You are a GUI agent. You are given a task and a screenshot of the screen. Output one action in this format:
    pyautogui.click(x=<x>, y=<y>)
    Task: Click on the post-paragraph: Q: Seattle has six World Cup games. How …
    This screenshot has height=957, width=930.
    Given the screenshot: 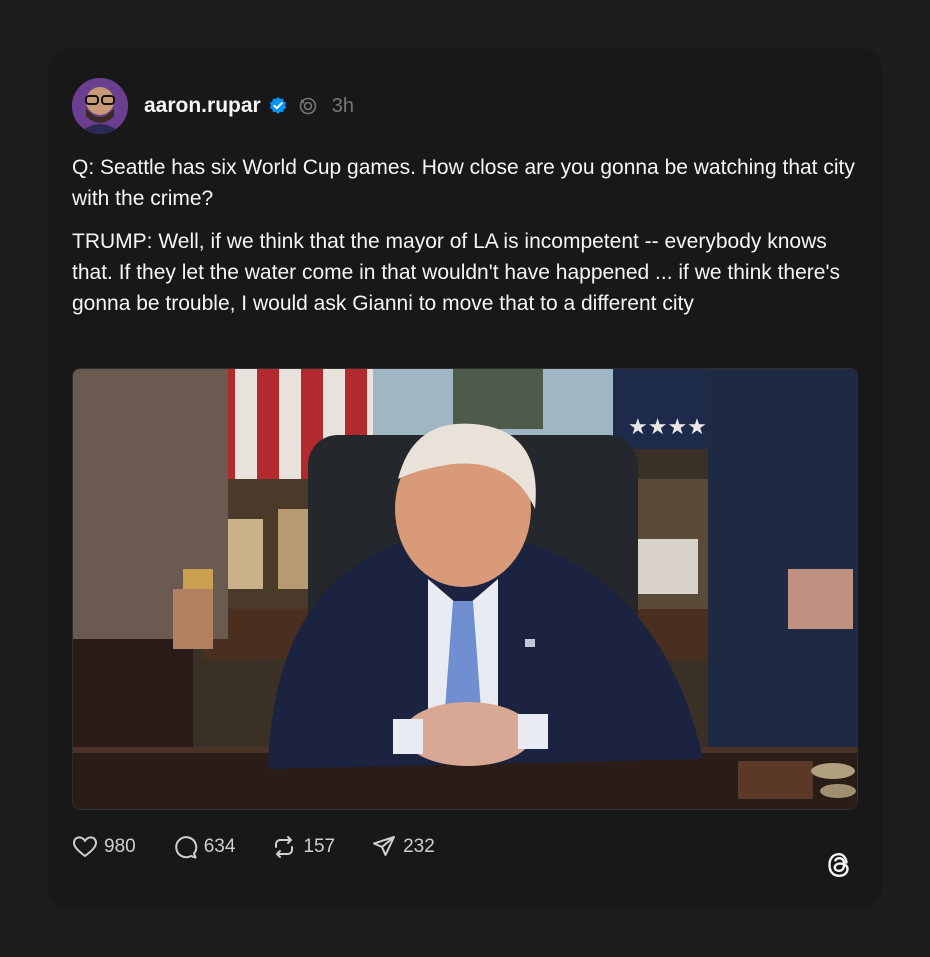 What is the action you would take?
    pyautogui.click(x=463, y=183)
    